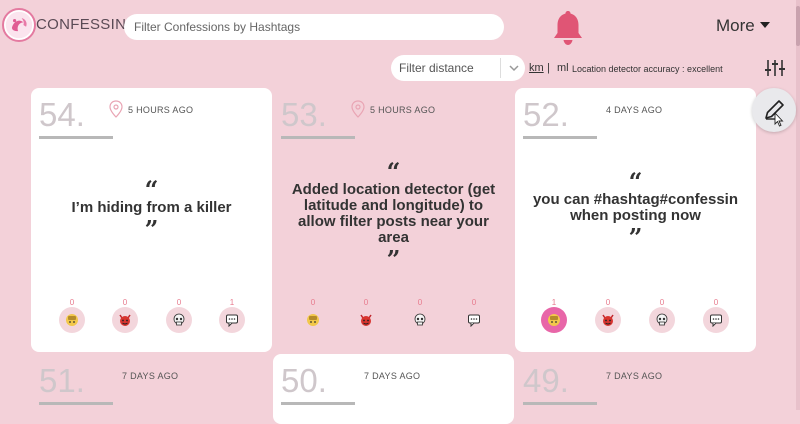 The width and height of the screenshot is (800, 424). Describe the element at coordinates (735, 26) in the screenshot. I see `more-menu-button: More` at that location.